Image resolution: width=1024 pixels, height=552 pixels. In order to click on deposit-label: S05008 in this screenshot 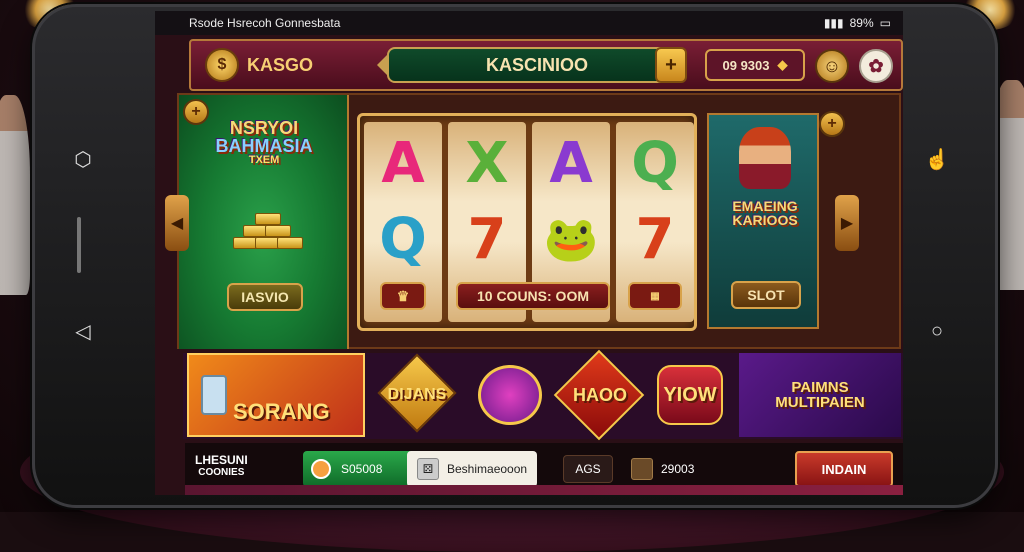, I will do `click(361, 469)`.